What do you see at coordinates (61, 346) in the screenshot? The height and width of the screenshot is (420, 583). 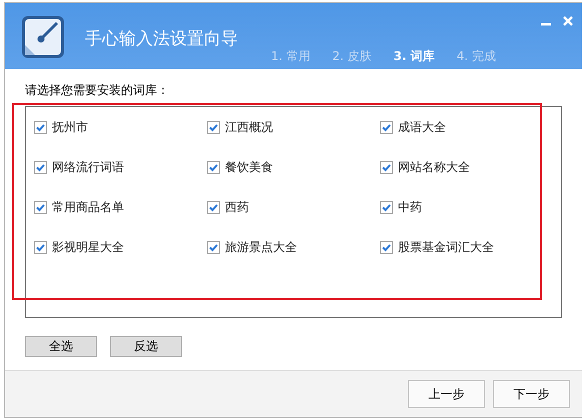 I see `select-all-button: 全选` at bounding box center [61, 346].